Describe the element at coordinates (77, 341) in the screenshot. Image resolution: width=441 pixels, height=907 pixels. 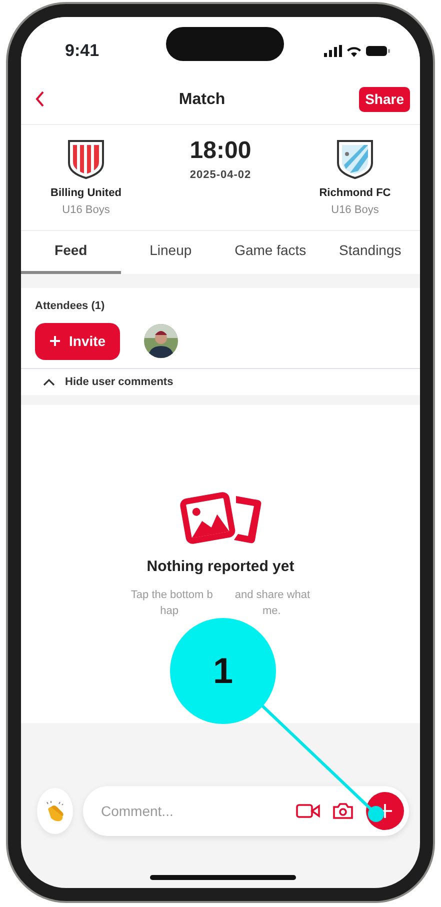
I see `invite-button: Invite` at that location.